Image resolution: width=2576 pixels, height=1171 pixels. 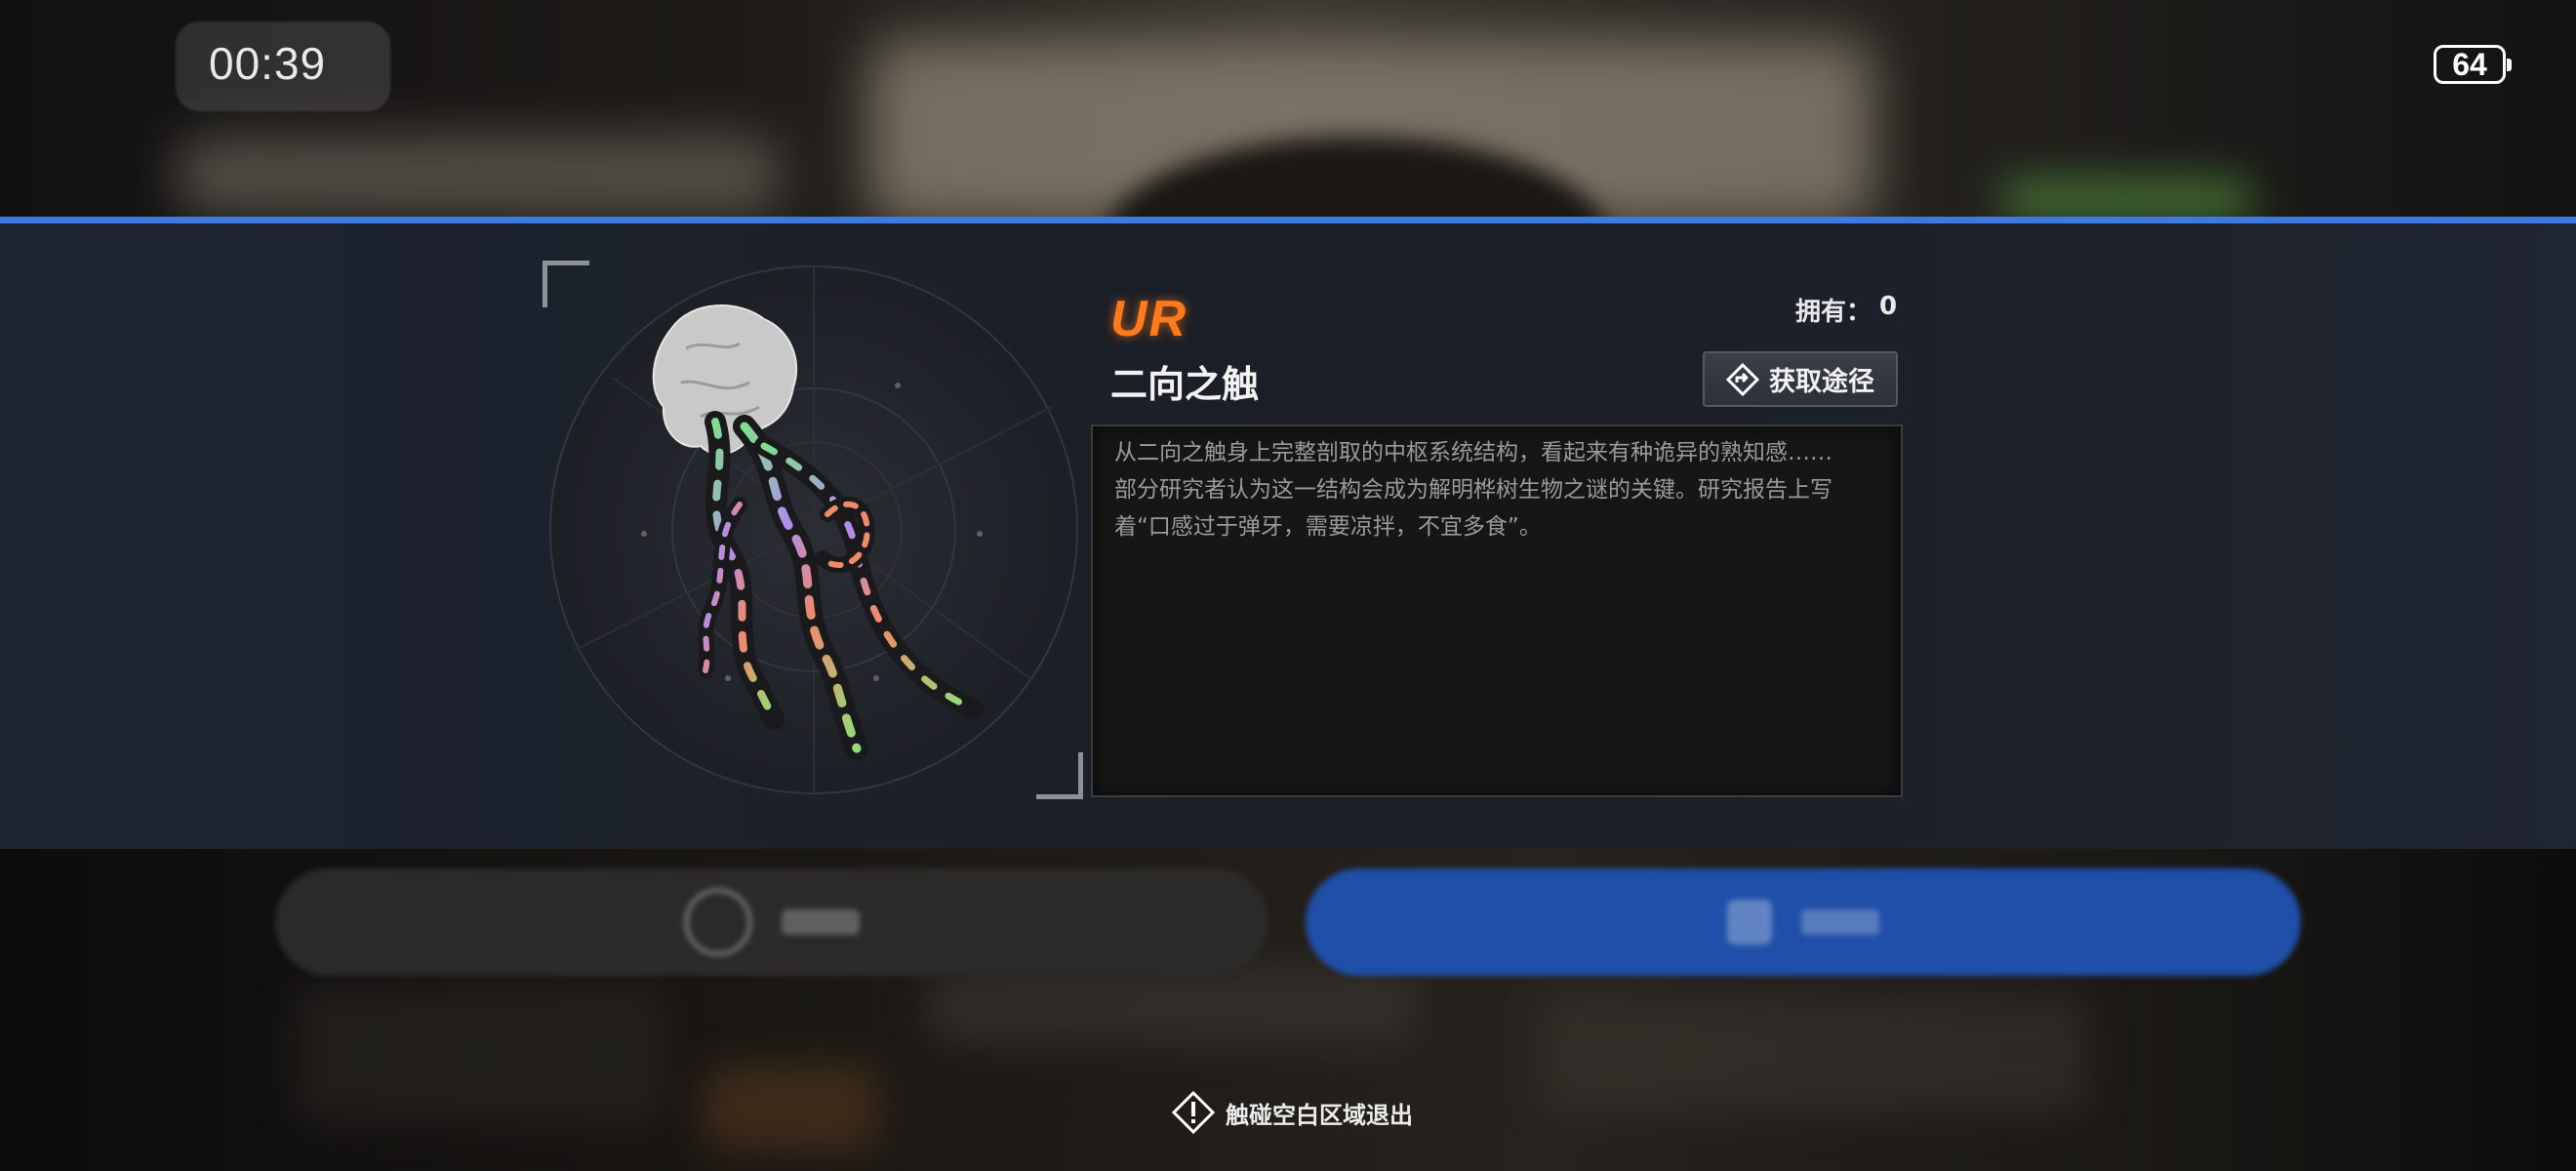 I want to click on battery-level: 64, so click(x=2469, y=64).